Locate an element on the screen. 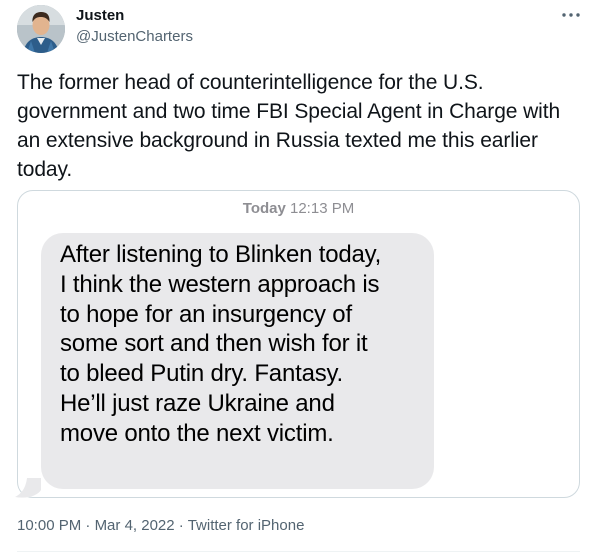 The height and width of the screenshot is (557, 593). display-name: Justen is located at coordinates (100, 16).